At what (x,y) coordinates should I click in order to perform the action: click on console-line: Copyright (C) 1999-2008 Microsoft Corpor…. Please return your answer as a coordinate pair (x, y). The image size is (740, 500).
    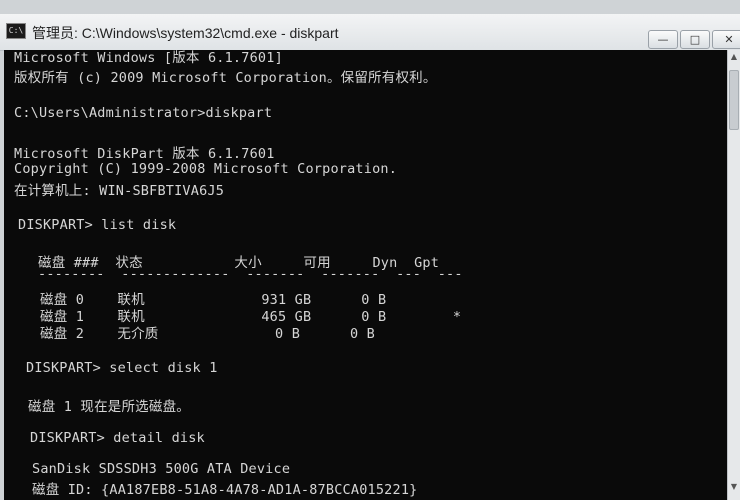
    Looking at the image, I should click on (206, 169).